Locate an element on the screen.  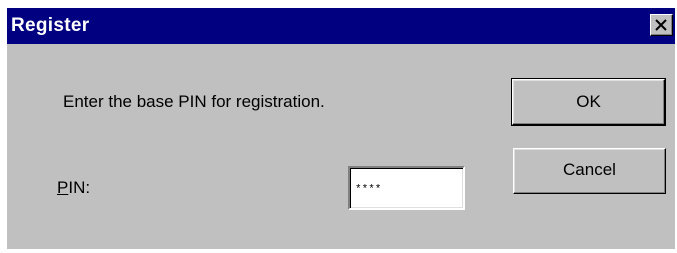
pin-label-mnemonic: P is located at coordinates (63, 187).